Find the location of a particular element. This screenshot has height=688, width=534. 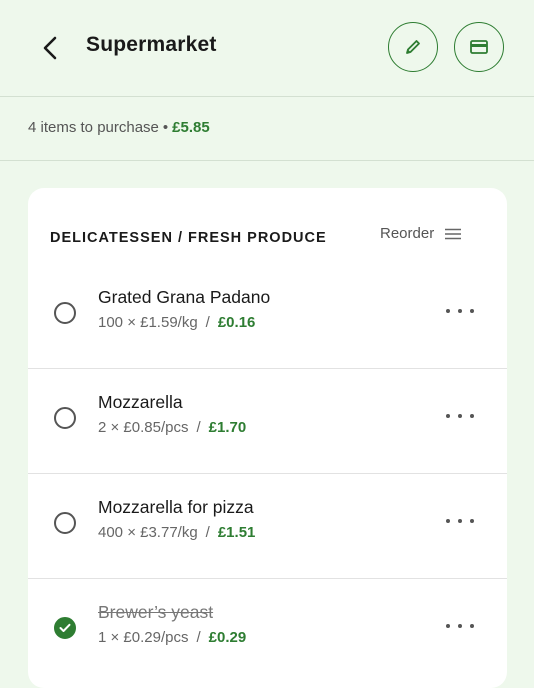

header: Supermarket is located at coordinates (267, 48).